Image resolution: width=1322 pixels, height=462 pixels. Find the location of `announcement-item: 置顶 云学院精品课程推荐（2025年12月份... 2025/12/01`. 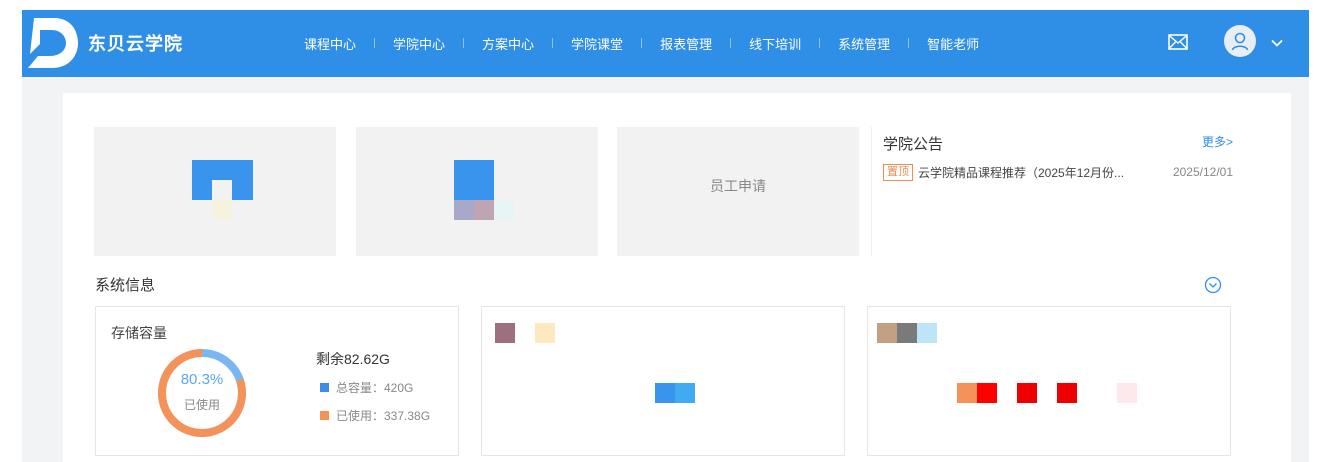

announcement-item: 置顶 云学院精品课程推荐（2025年12月份... 2025/12/01 is located at coordinates (1058, 172).